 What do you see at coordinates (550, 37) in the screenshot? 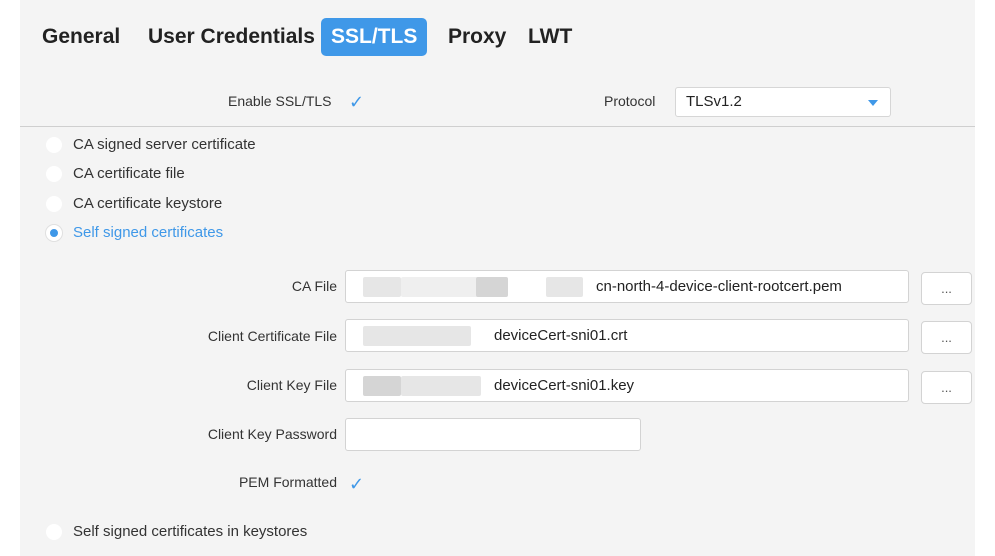
I see `tab-lwt: LWT` at bounding box center [550, 37].